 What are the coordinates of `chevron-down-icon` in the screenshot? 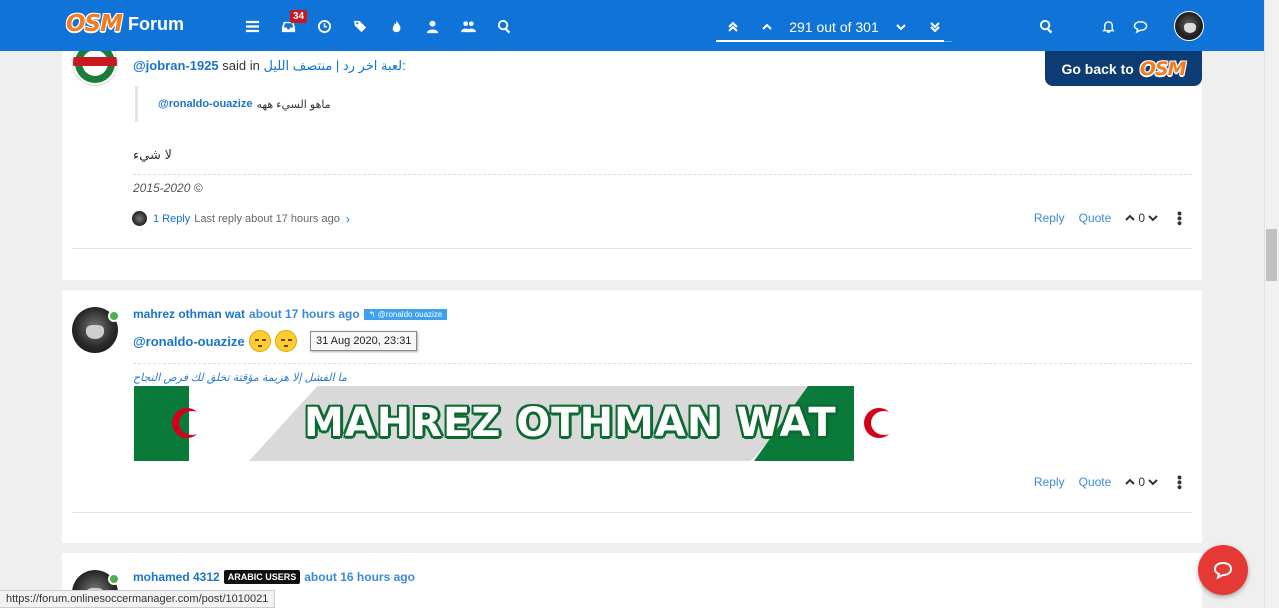 It's located at (900, 26).